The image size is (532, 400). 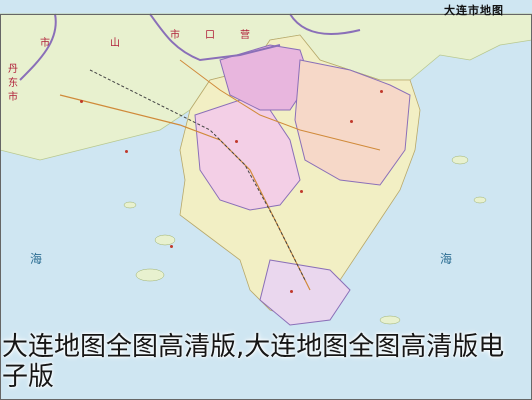 I want to click on caption-overlay: 大连地图全图高清版,大连地图全图高清版电子版, so click(x=253, y=362).